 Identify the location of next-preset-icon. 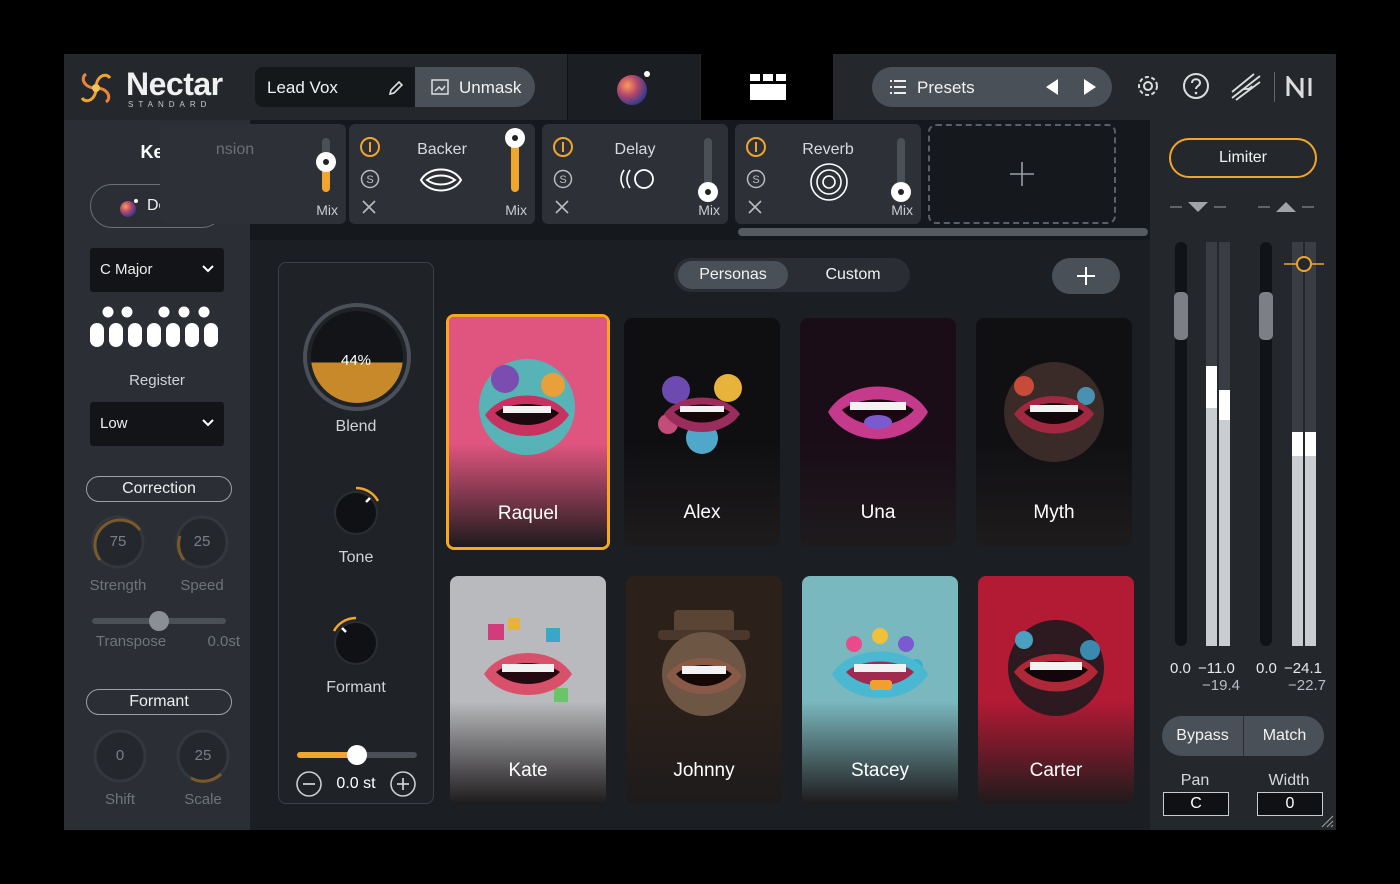
(1090, 87).